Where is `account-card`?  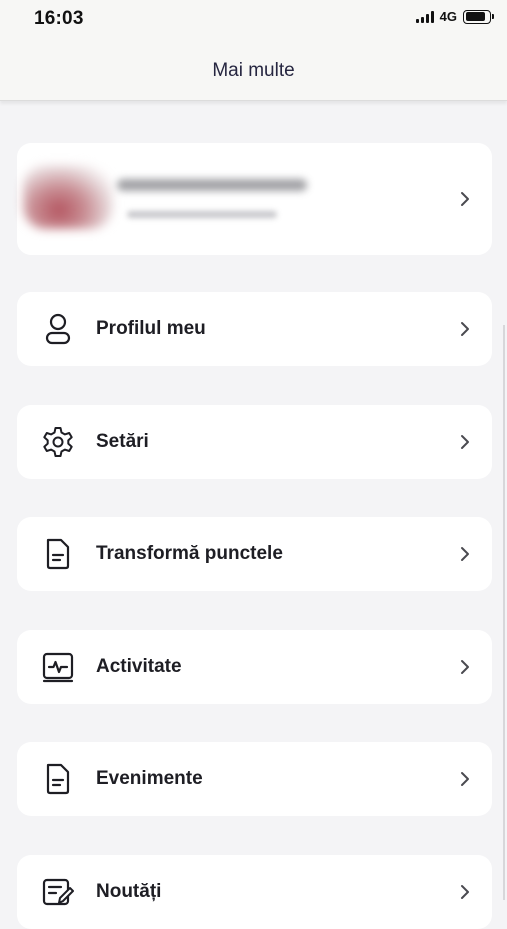 account-card is located at coordinates (254, 199).